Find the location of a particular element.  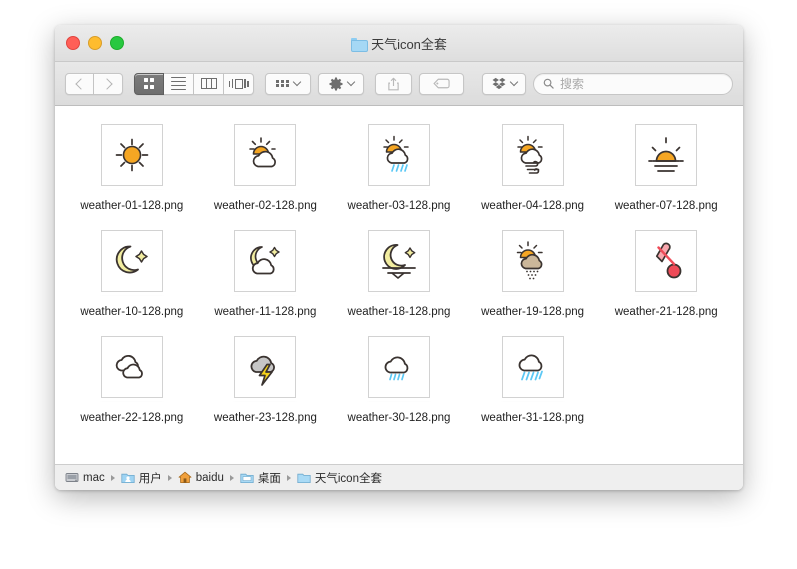

file-name: weather-18-128.png is located at coordinates (399, 312).